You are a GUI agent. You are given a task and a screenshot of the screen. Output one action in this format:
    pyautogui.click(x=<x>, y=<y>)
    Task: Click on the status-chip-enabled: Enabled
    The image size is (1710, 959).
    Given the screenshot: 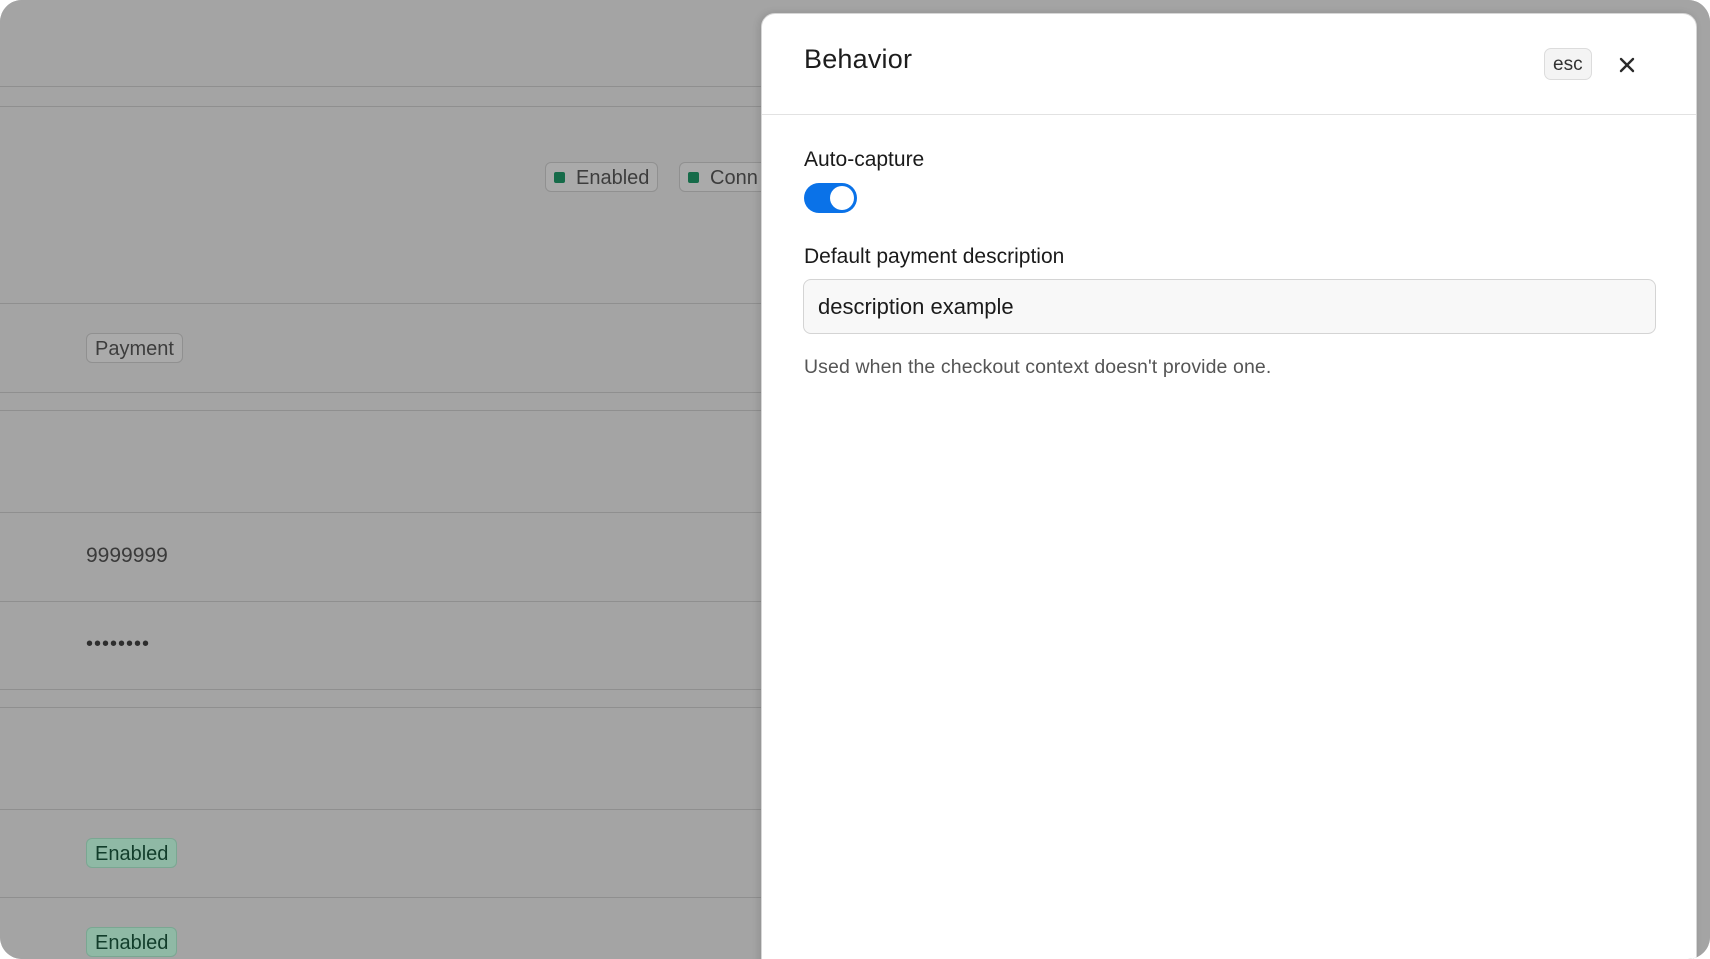 What is the action you would take?
    pyautogui.click(x=602, y=177)
    